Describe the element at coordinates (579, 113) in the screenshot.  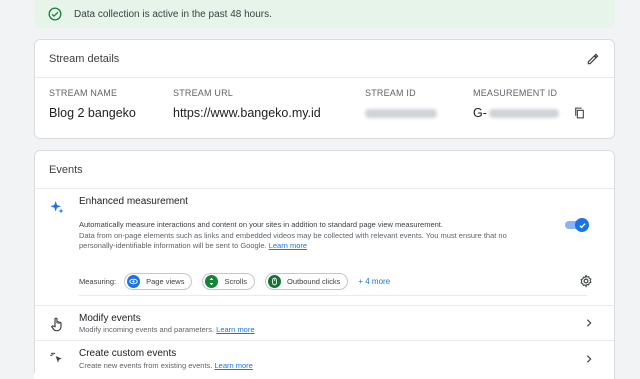
I see `copy-icon` at that location.